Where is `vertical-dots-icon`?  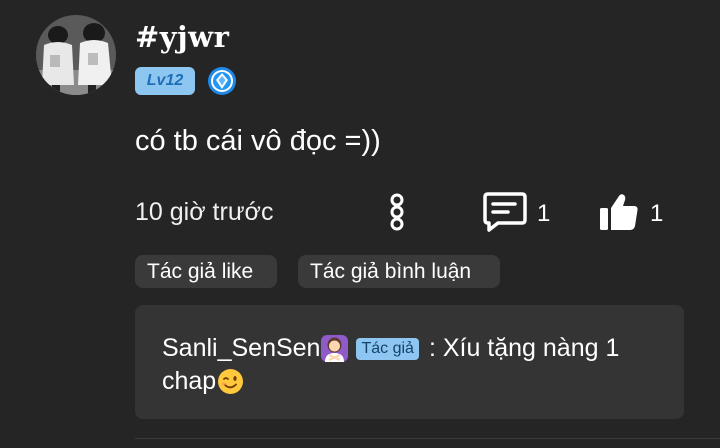
vertical-dots-icon is located at coordinates (397, 212).